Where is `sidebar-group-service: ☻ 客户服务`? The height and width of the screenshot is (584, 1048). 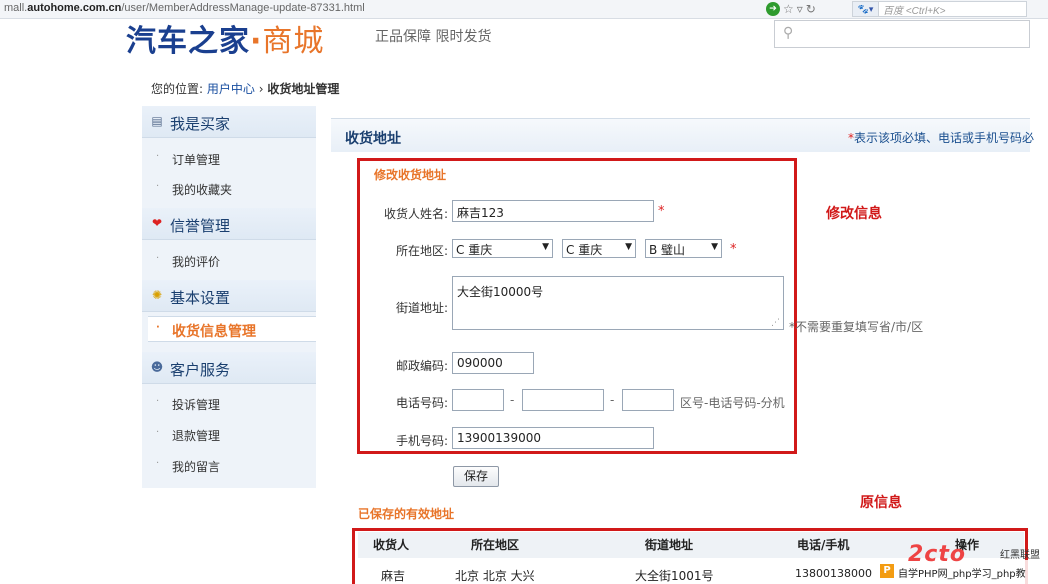 sidebar-group-service: ☻ 客户服务 is located at coordinates (229, 368).